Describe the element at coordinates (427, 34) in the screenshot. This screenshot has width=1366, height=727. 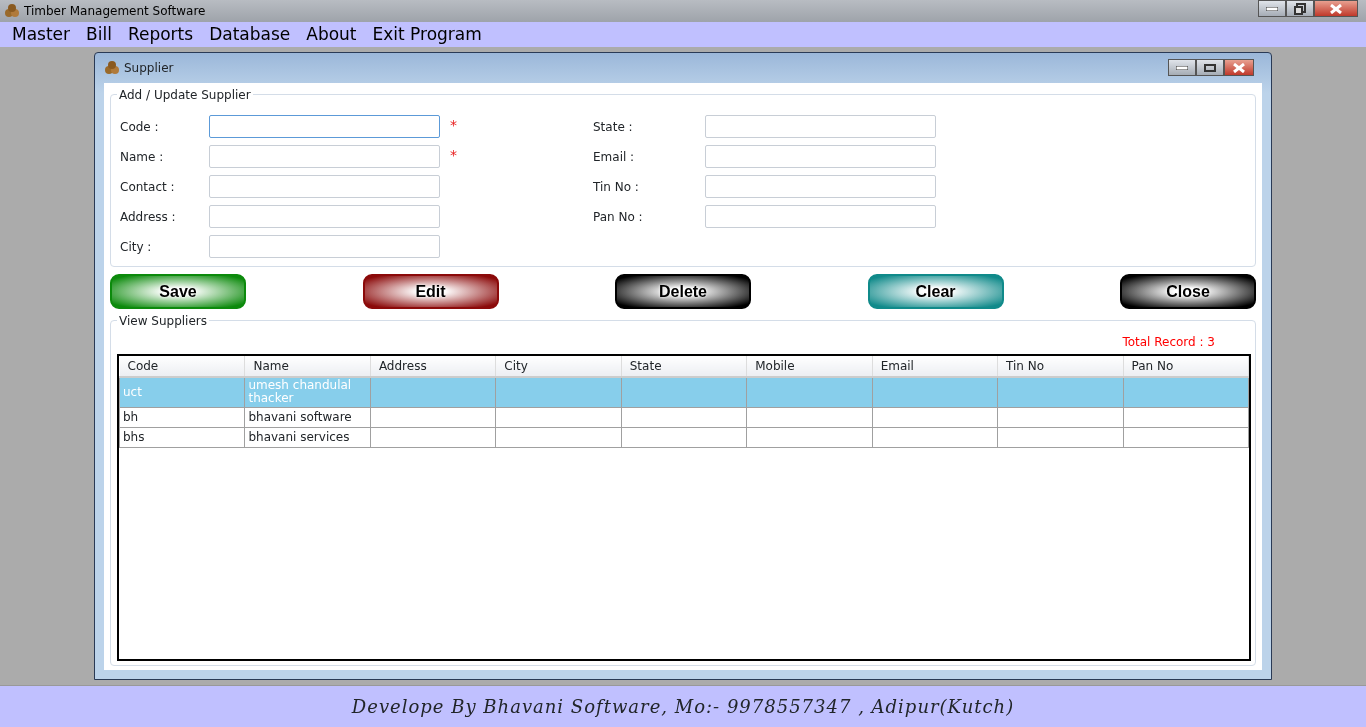
I see `menu-item: Exit Program` at that location.